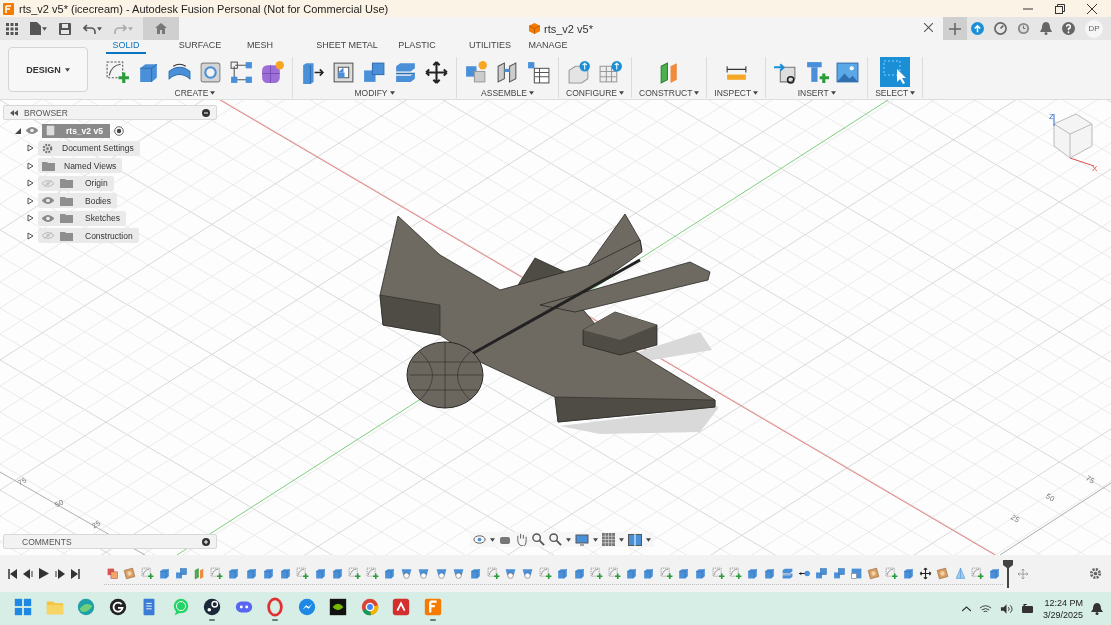 This screenshot has width=1111, height=625. I want to click on new-tab-icon, so click(955, 28).